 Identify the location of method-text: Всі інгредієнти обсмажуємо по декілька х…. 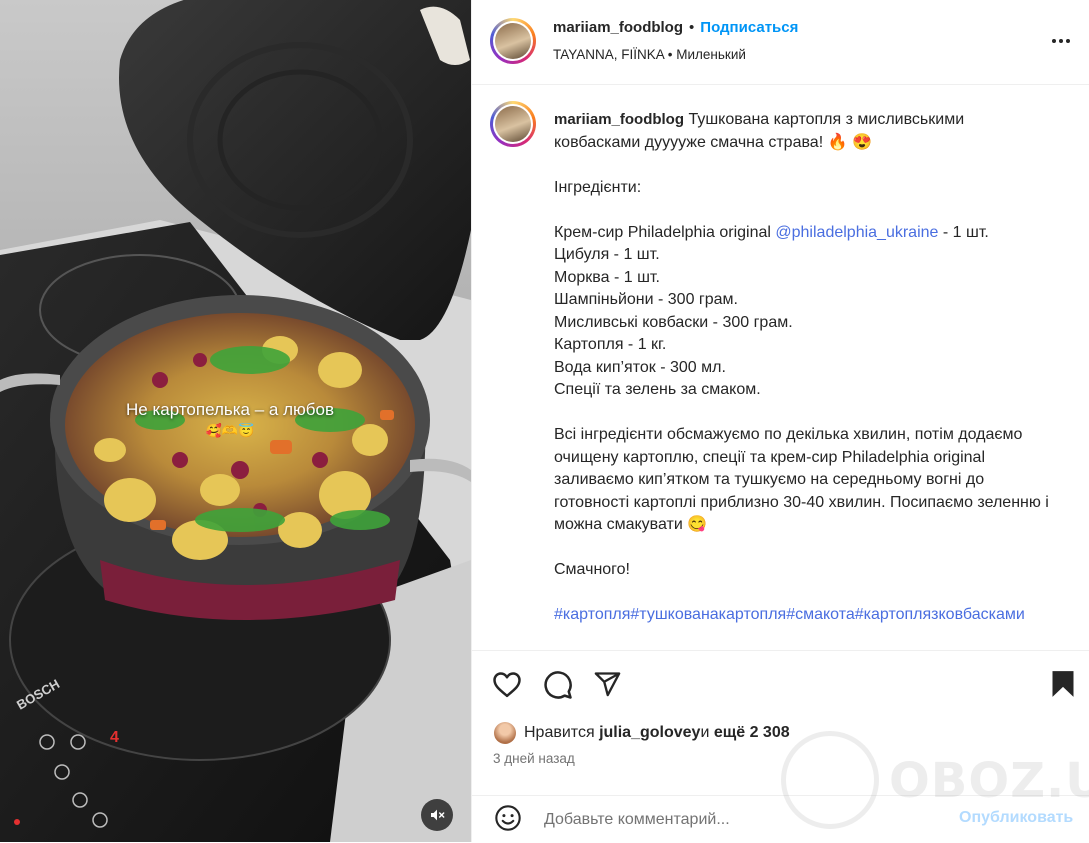
(801, 479).